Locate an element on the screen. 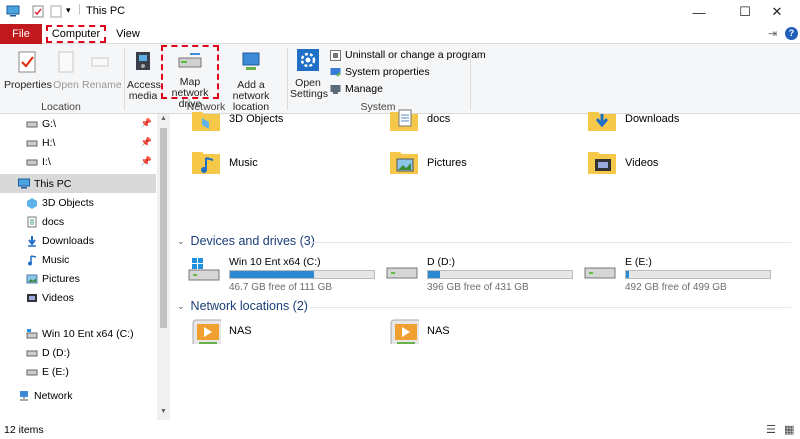 Image resolution: width=800 pixels, height=439 pixels. nav-scrollbar: ▲ ▼ is located at coordinates (163, 267).